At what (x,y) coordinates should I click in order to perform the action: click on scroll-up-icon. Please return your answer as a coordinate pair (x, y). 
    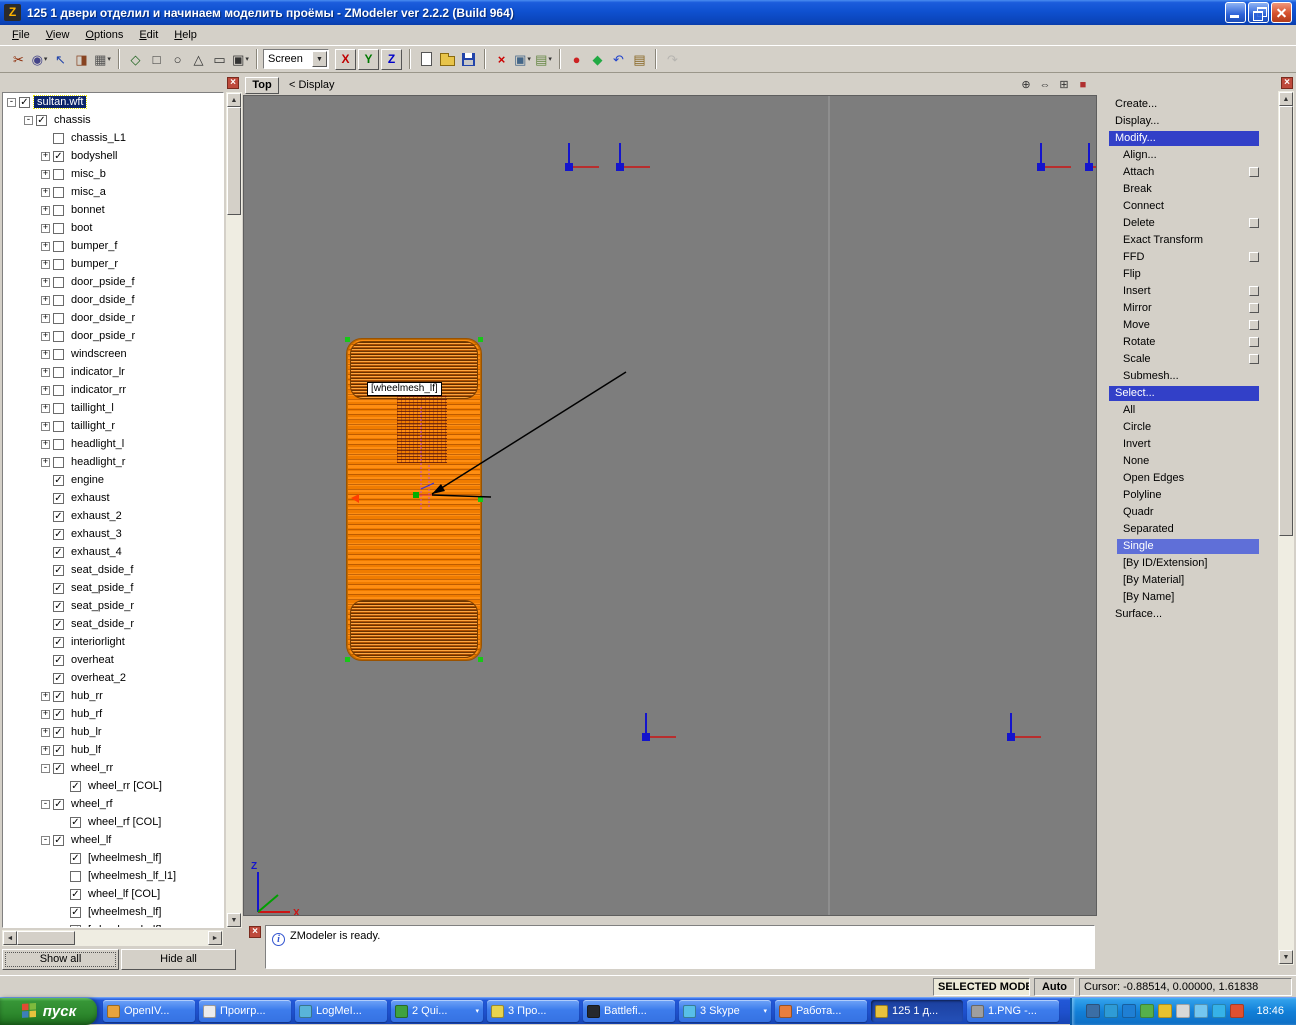
    Looking at the image, I should click on (1286, 99).